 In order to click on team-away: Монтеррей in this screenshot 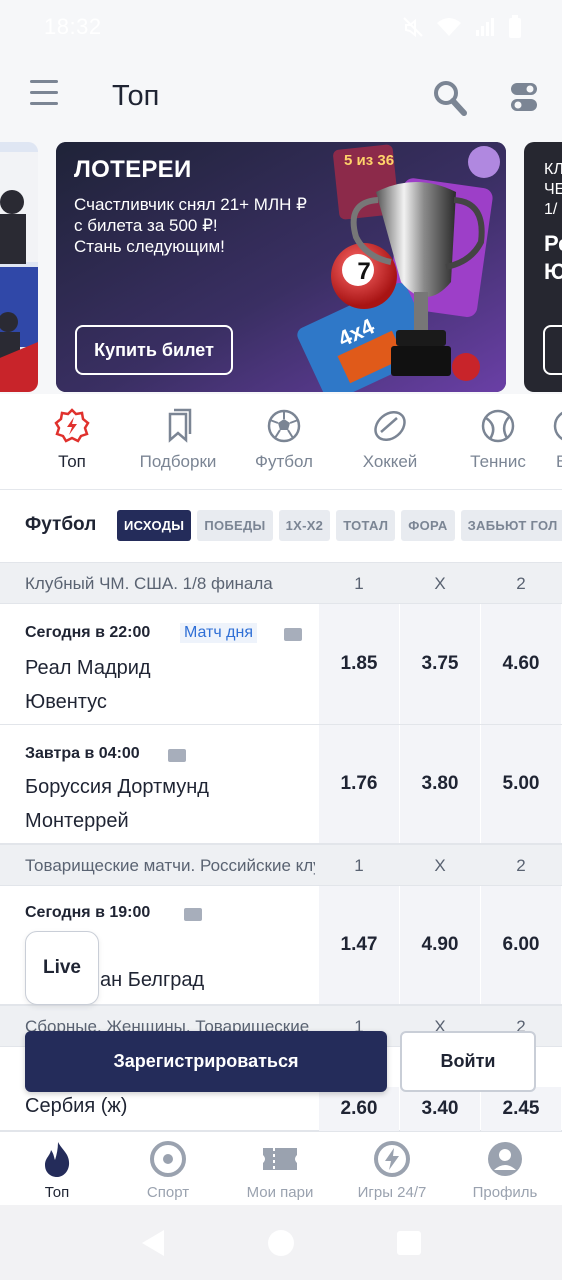, I will do `click(77, 821)`.